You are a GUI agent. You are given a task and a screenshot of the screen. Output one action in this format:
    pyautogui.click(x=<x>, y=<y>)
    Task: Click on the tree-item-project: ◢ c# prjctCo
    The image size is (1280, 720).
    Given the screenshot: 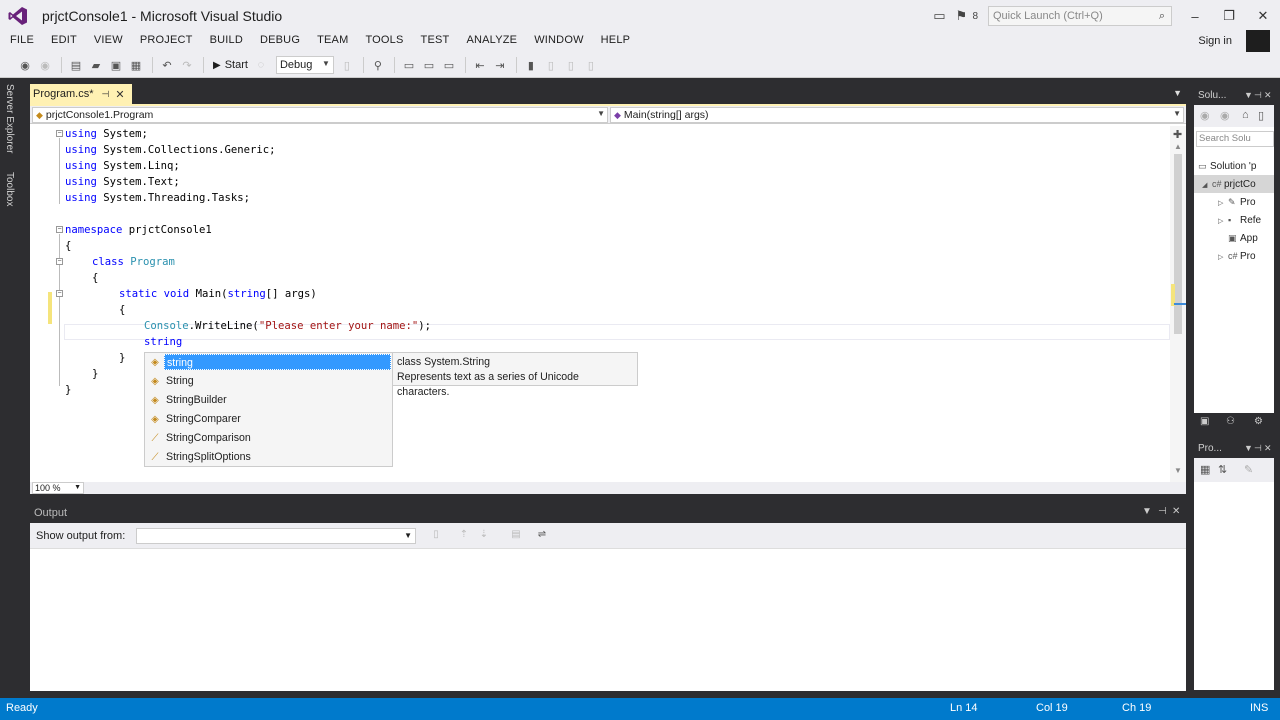 What is the action you would take?
    pyautogui.click(x=1234, y=184)
    